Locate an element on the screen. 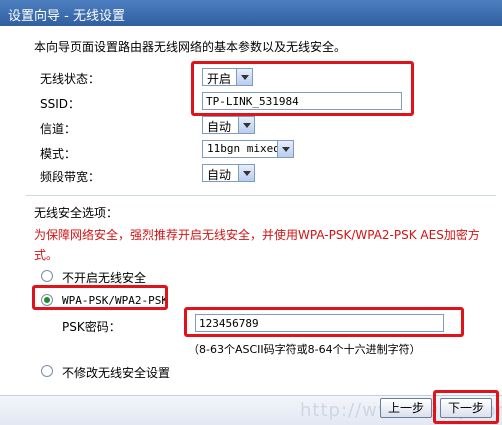 This screenshot has width=502, height=425. mode-value: 11bgn mixed is located at coordinates (243, 148).